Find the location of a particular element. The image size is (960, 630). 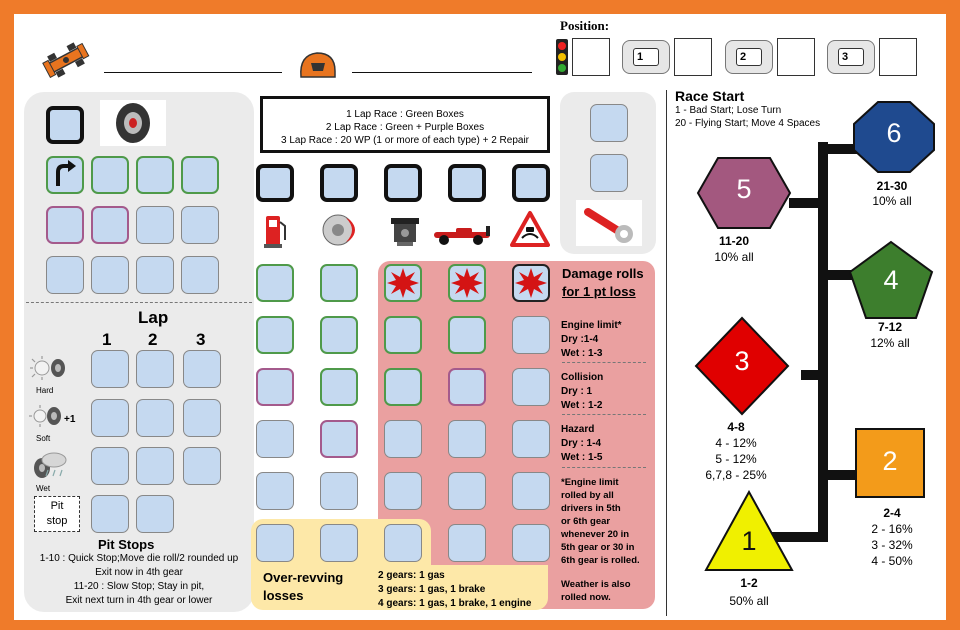

gear-3-odds-2: 5 - 12% is located at coordinates (736, 459).